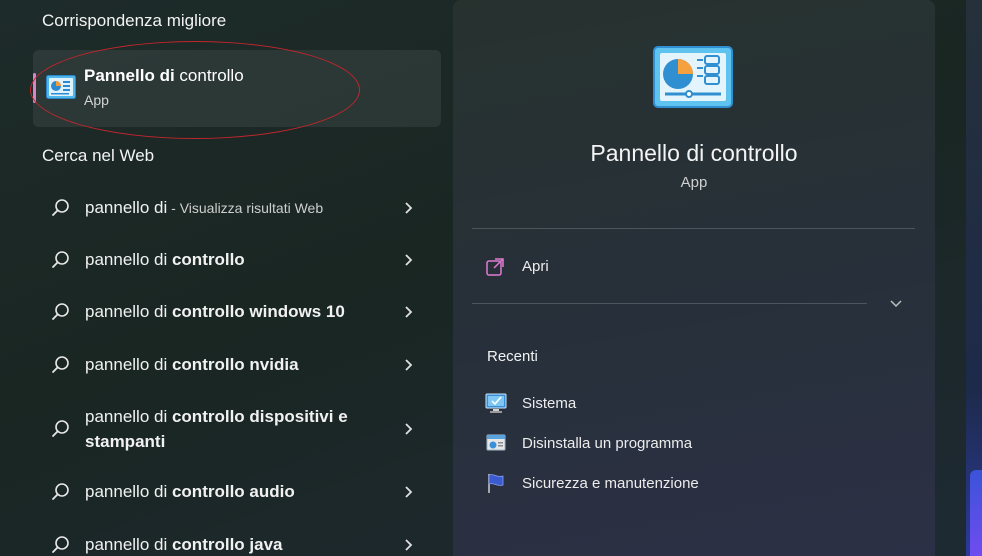 The image size is (982, 556). I want to click on details-title: Pannello di controllo, so click(694, 153).